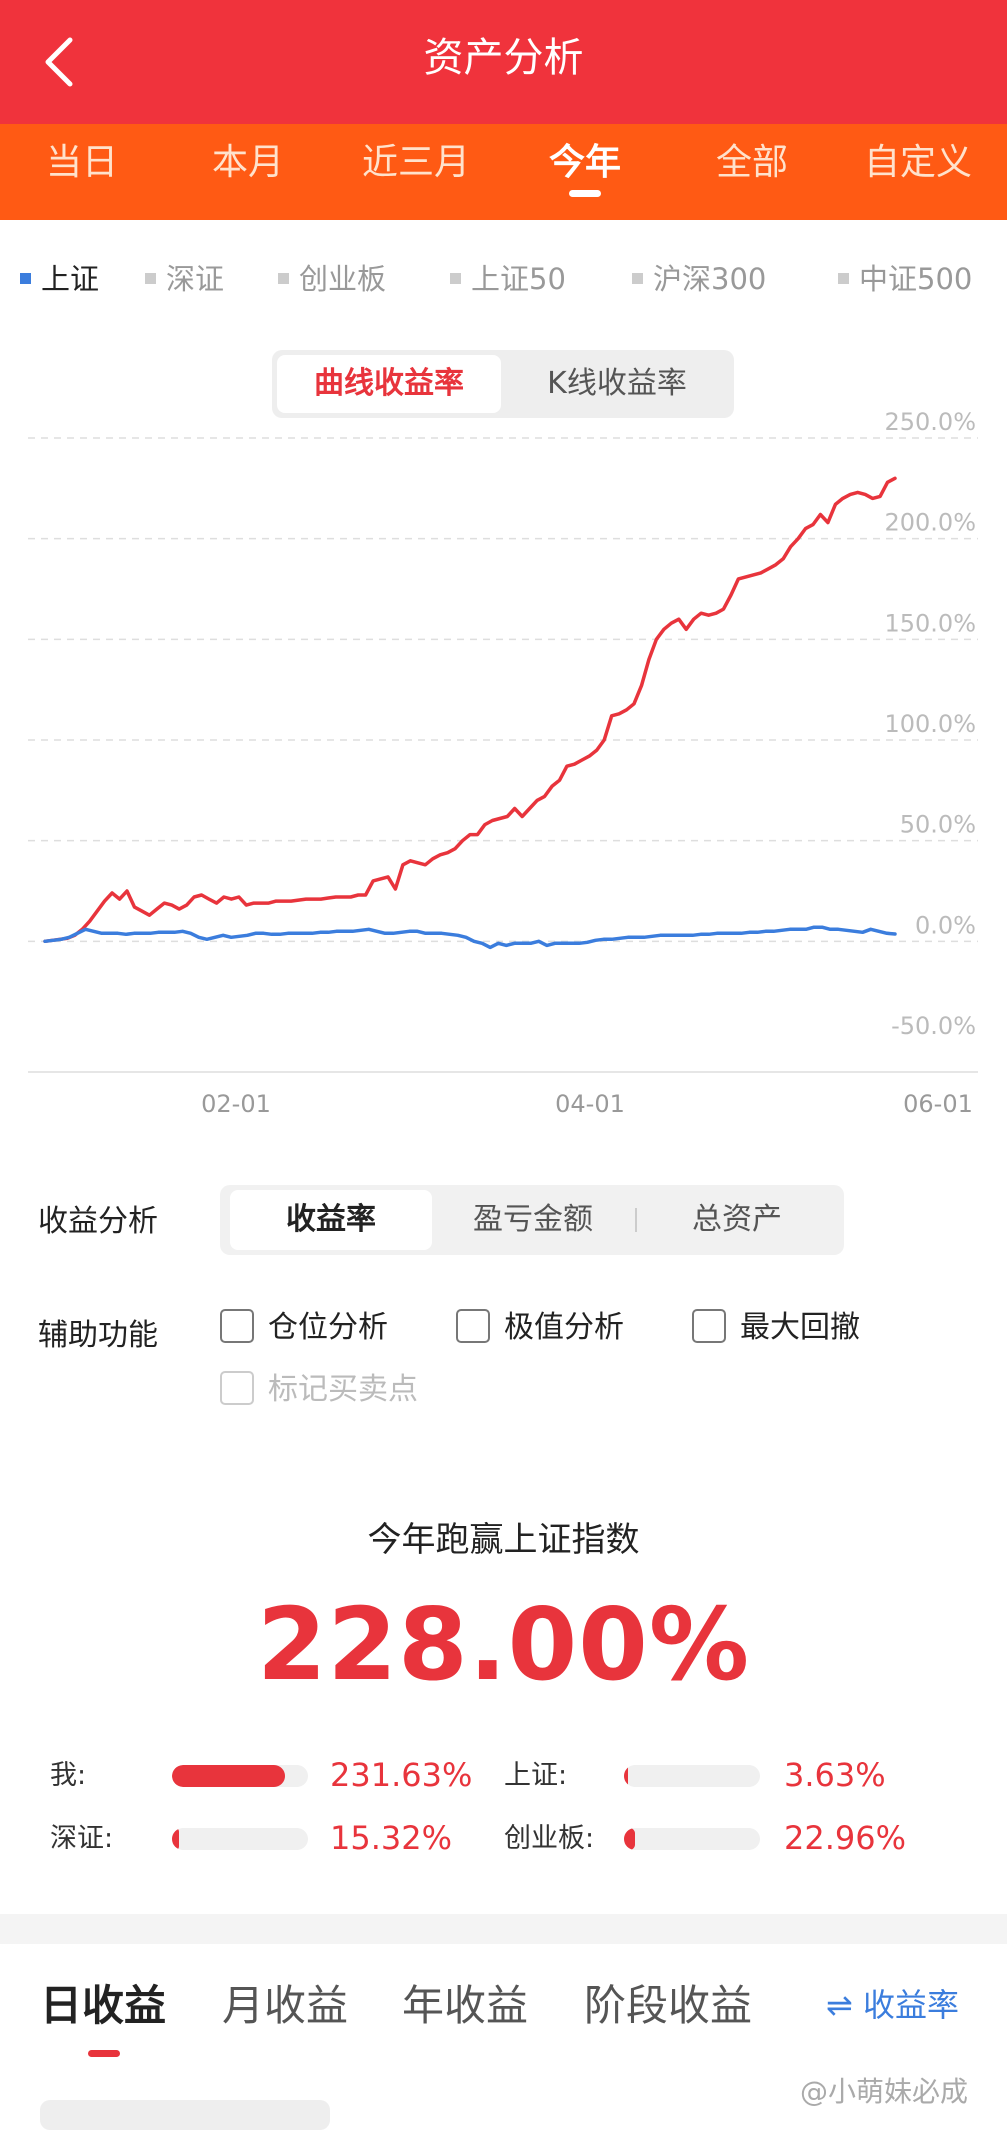 This screenshot has height=2130, width=1007. What do you see at coordinates (195, 279) in the screenshot?
I see `index-label: 深证` at bounding box center [195, 279].